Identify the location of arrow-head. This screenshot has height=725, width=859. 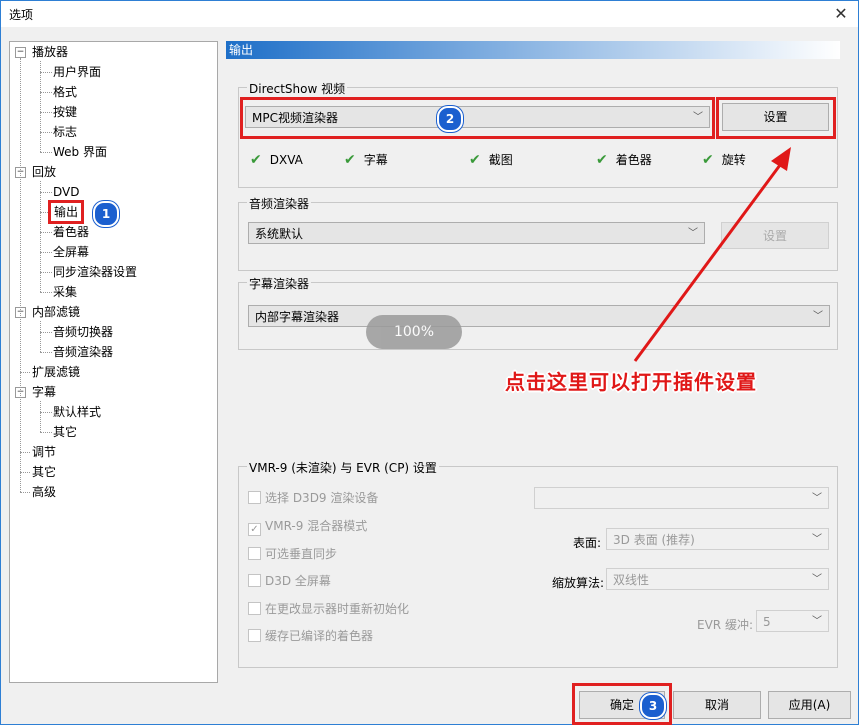
(781, 159).